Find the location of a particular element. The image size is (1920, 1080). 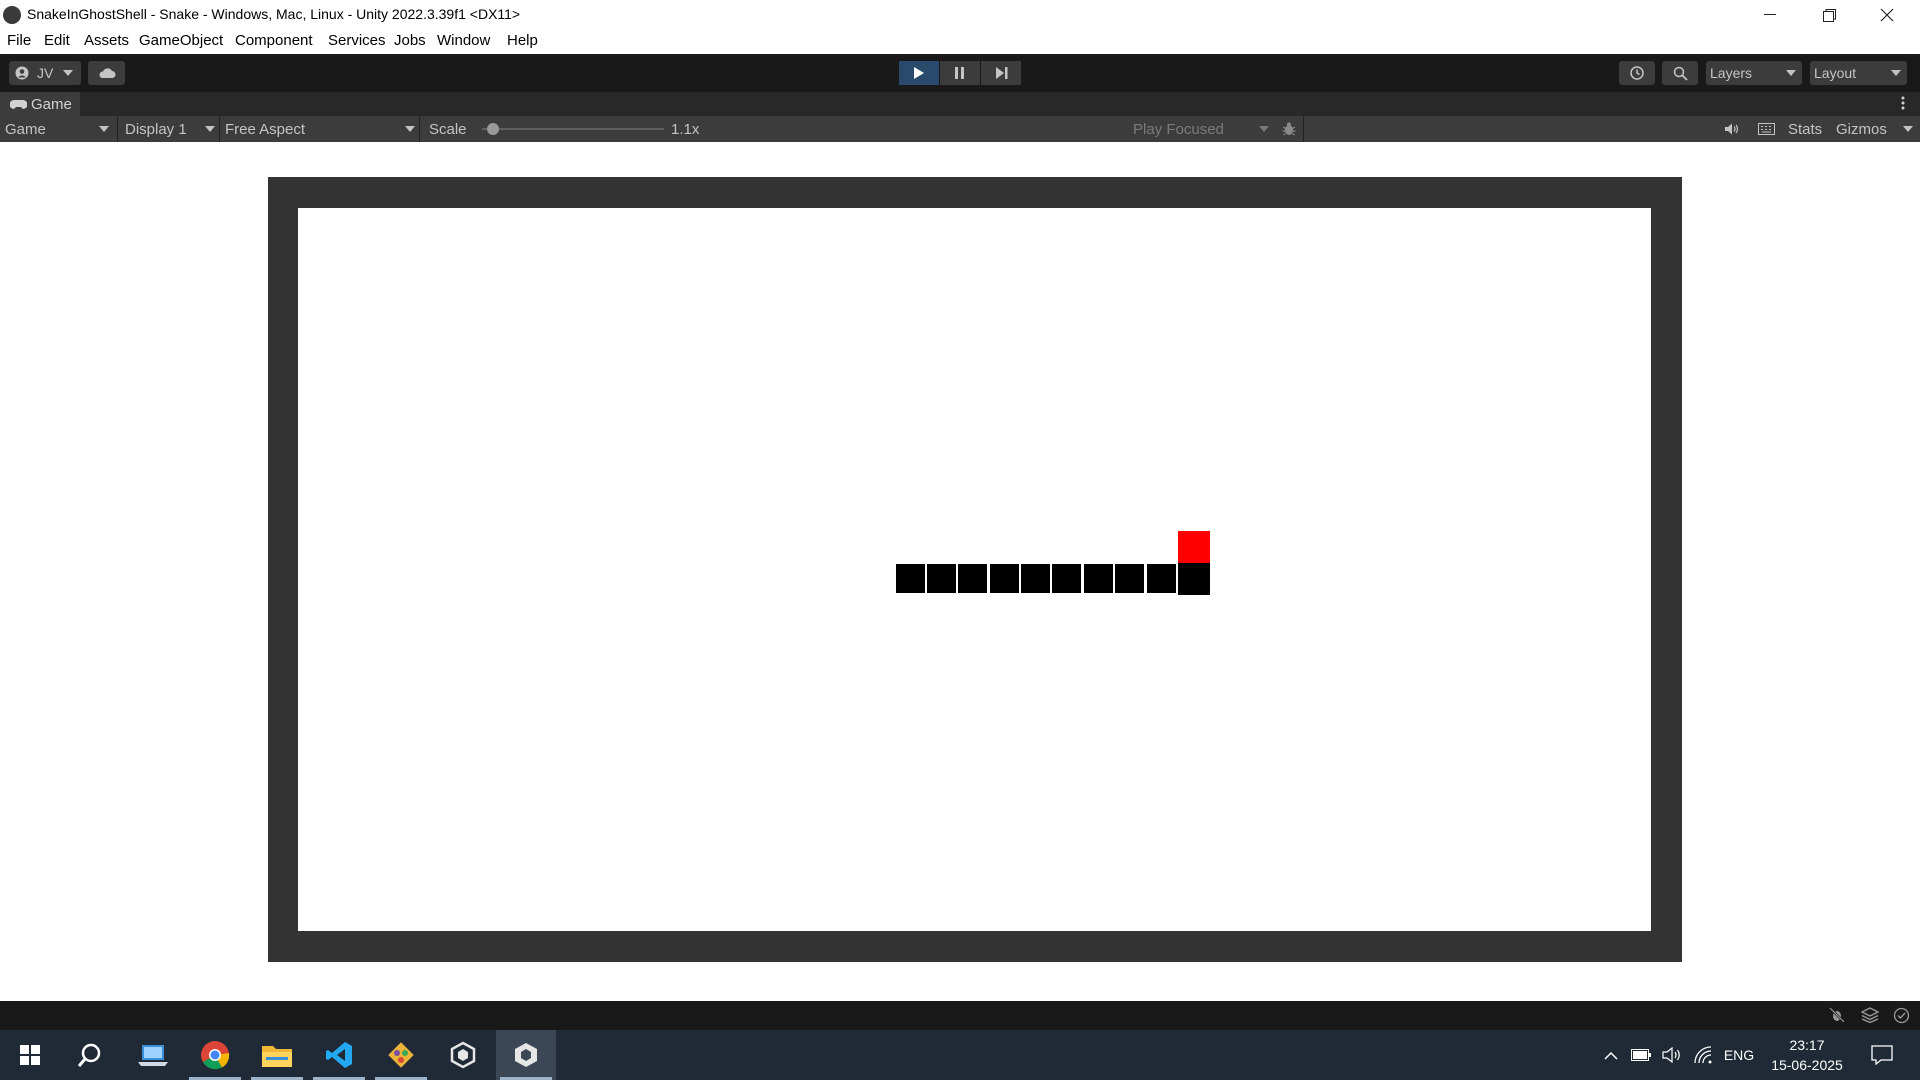

play-focused-dropdown: Play Focused is located at coordinates (1201, 129).